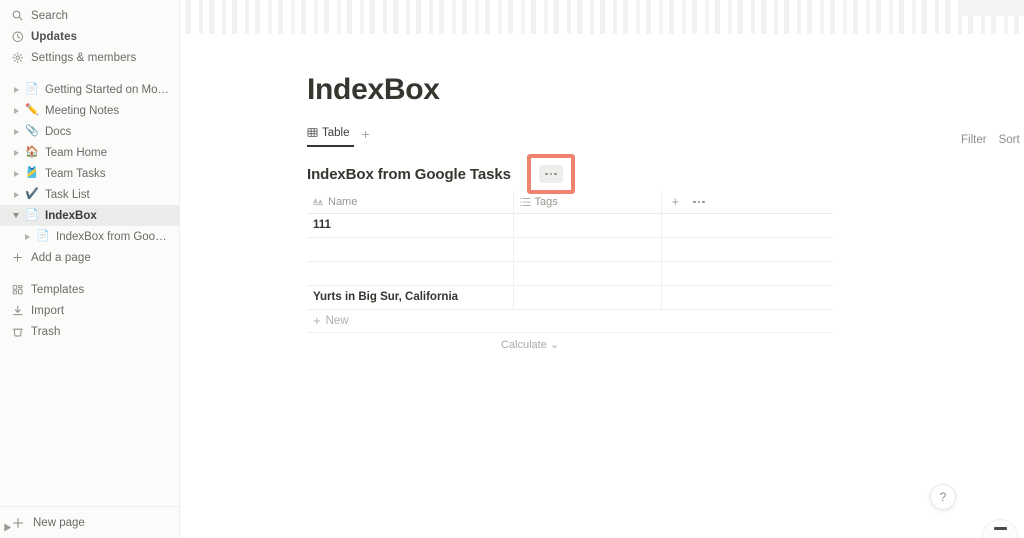 The height and width of the screenshot is (538, 1024). I want to click on sidebar-item-templates: Templates, so click(89, 289).